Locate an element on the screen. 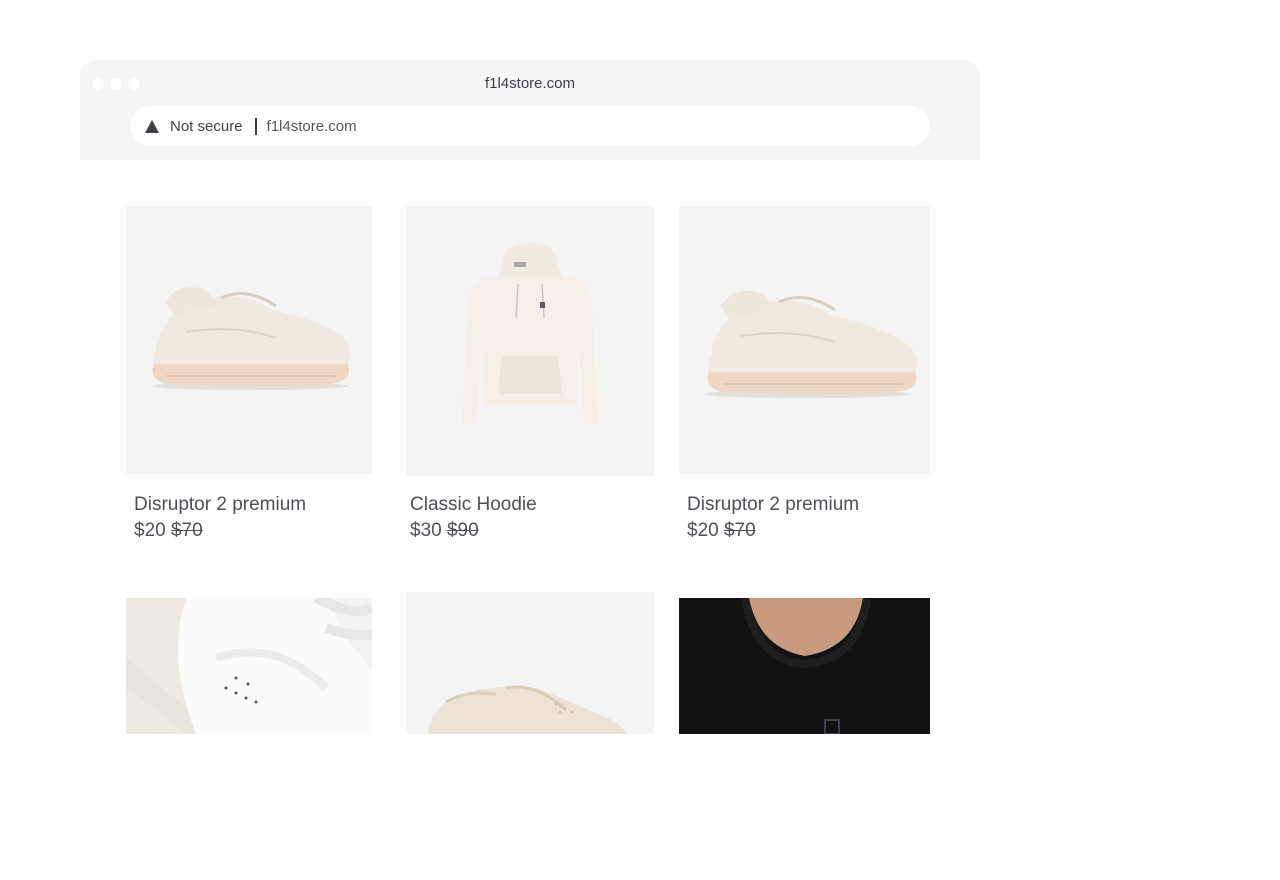 This screenshot has width=1280, height=880. low-top-sneaker-image is located at coordinates (530, 663).